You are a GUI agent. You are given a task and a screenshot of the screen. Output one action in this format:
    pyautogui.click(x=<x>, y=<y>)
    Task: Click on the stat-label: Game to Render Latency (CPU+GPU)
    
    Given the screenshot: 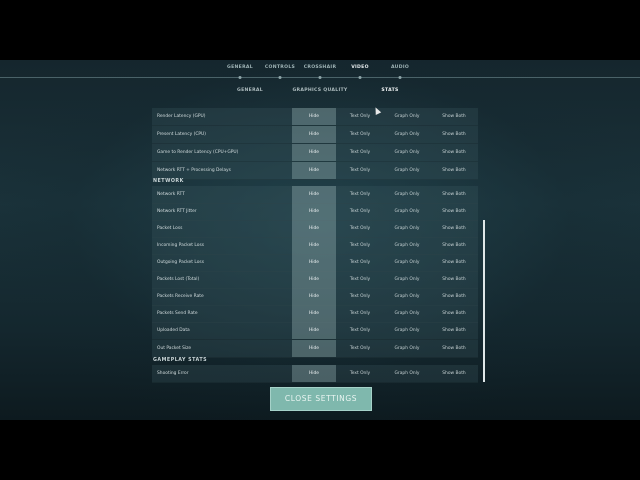 What is the action you would take?
    pyautogui.click(x=198, y=152)
    